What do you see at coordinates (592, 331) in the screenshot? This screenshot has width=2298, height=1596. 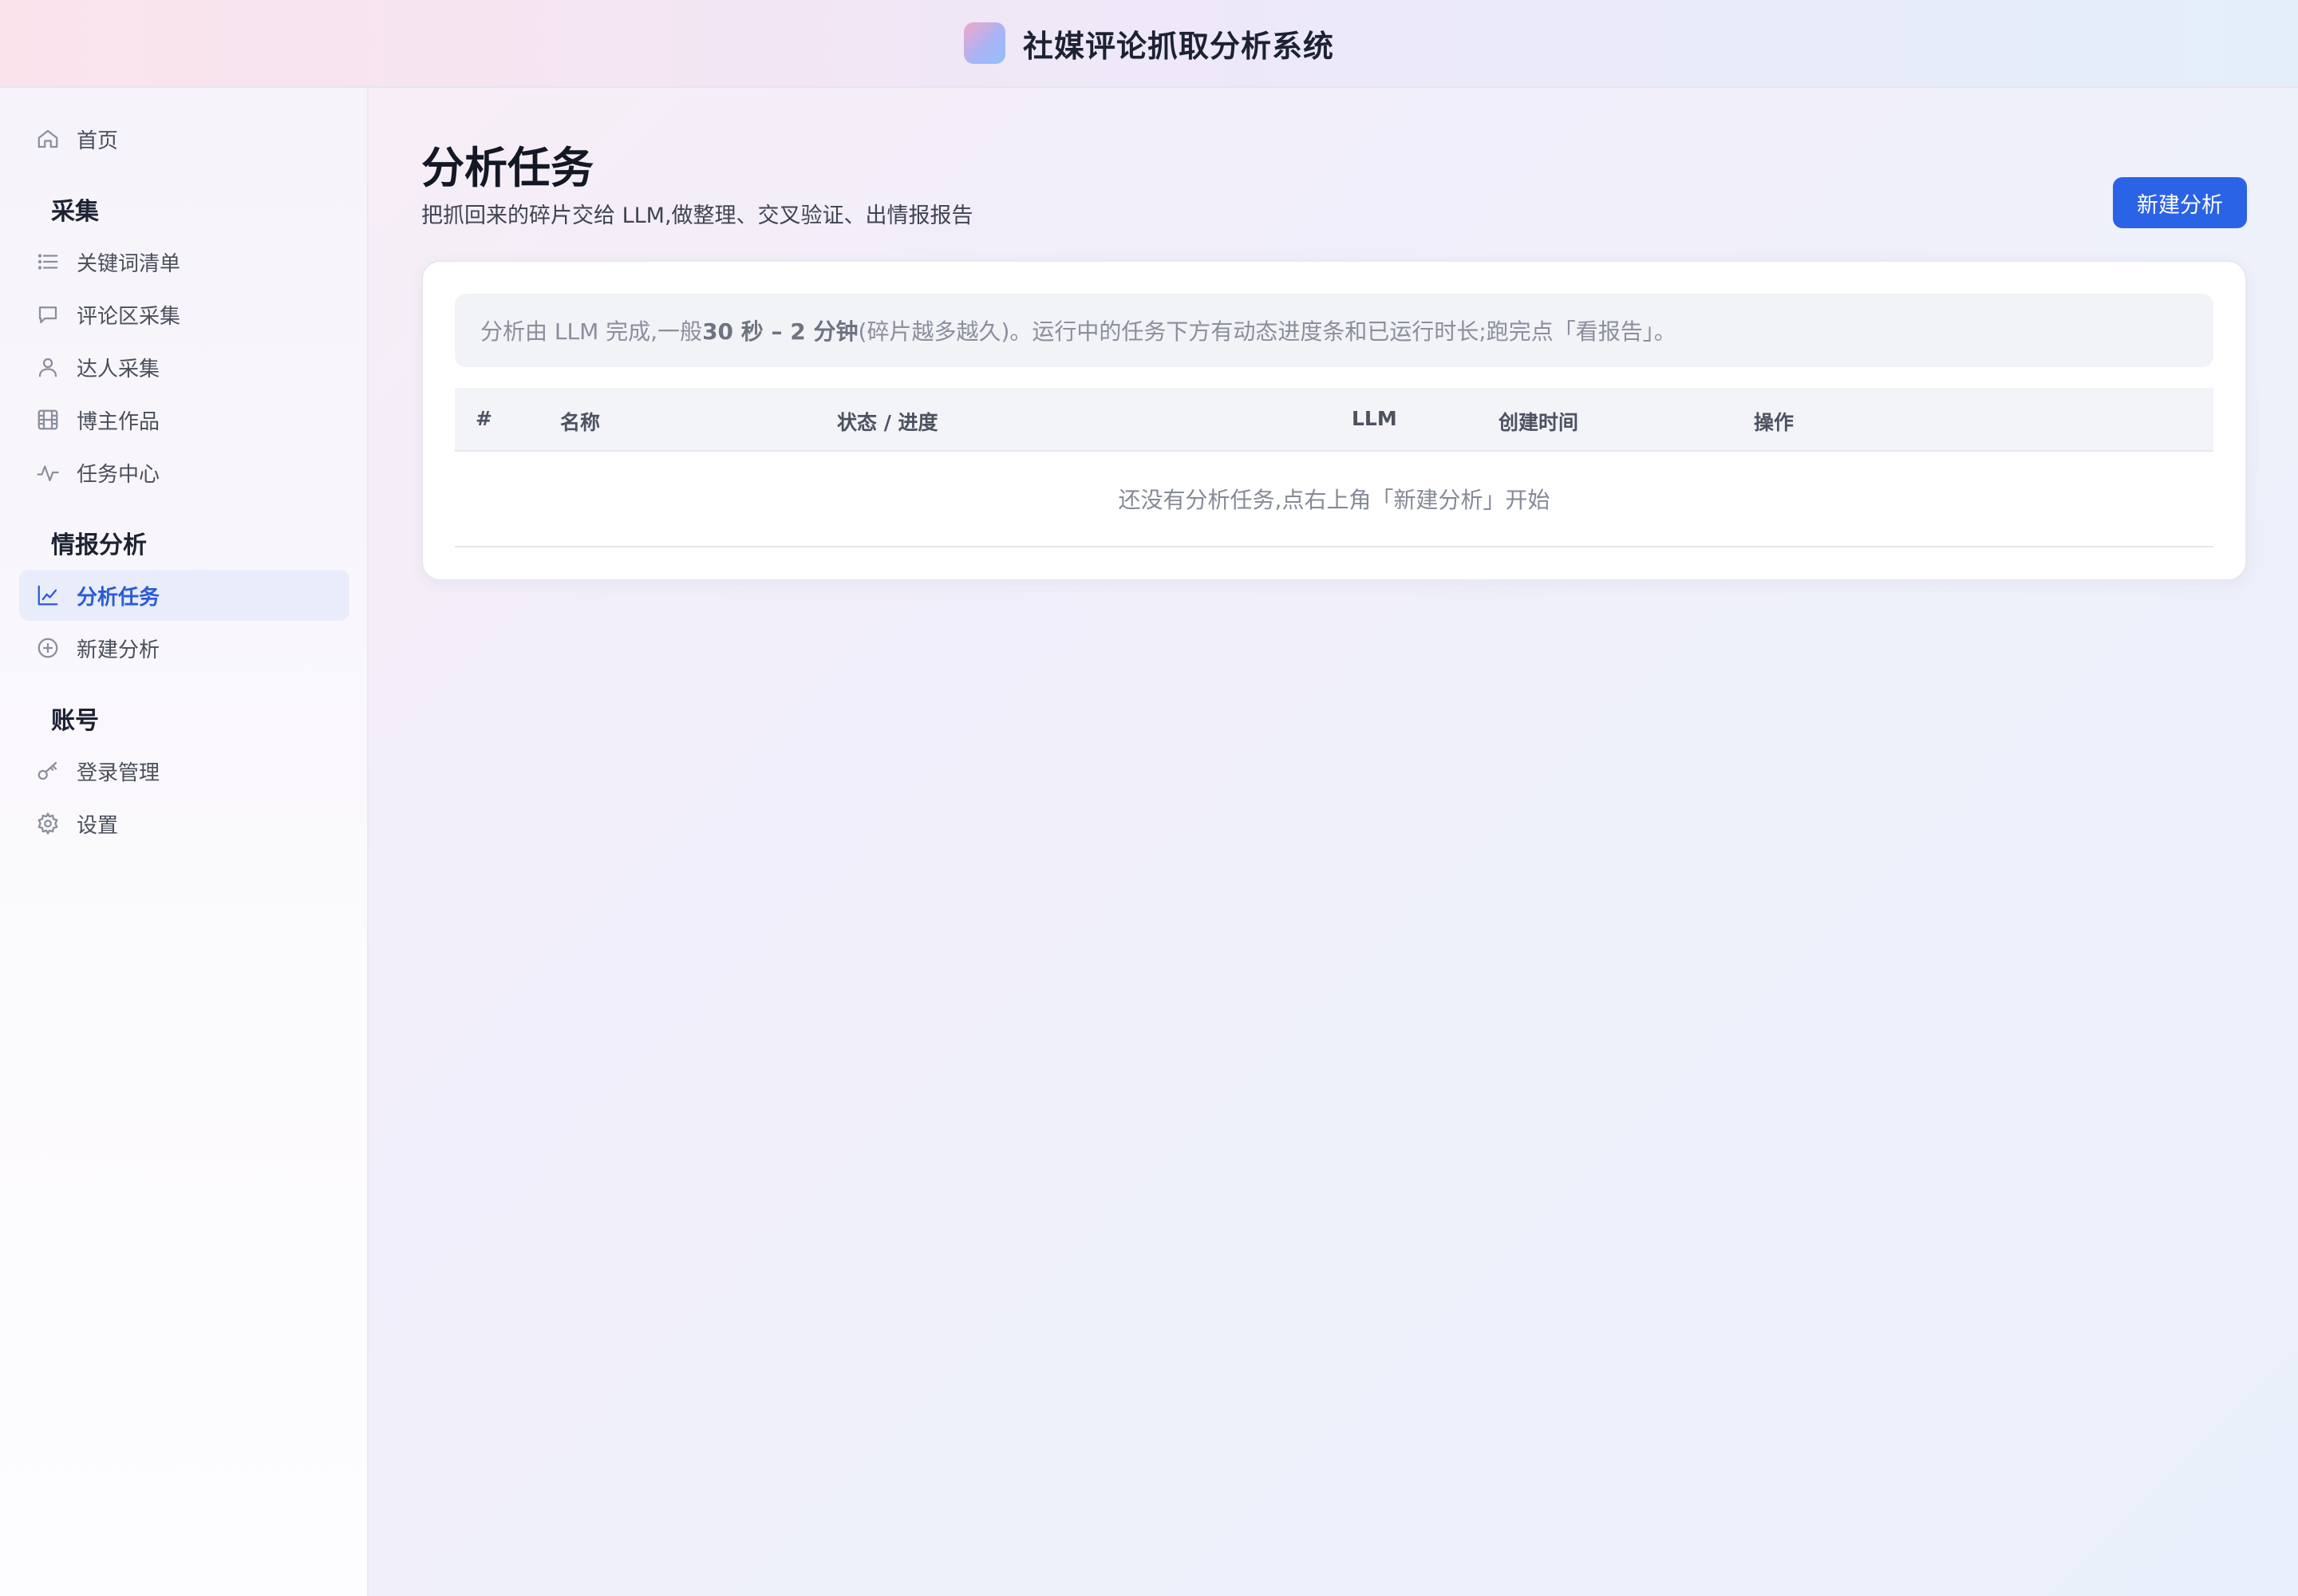 I see `notice-prefix: 分析由 LLM 完成,一般` at bounding box center [592, 331].